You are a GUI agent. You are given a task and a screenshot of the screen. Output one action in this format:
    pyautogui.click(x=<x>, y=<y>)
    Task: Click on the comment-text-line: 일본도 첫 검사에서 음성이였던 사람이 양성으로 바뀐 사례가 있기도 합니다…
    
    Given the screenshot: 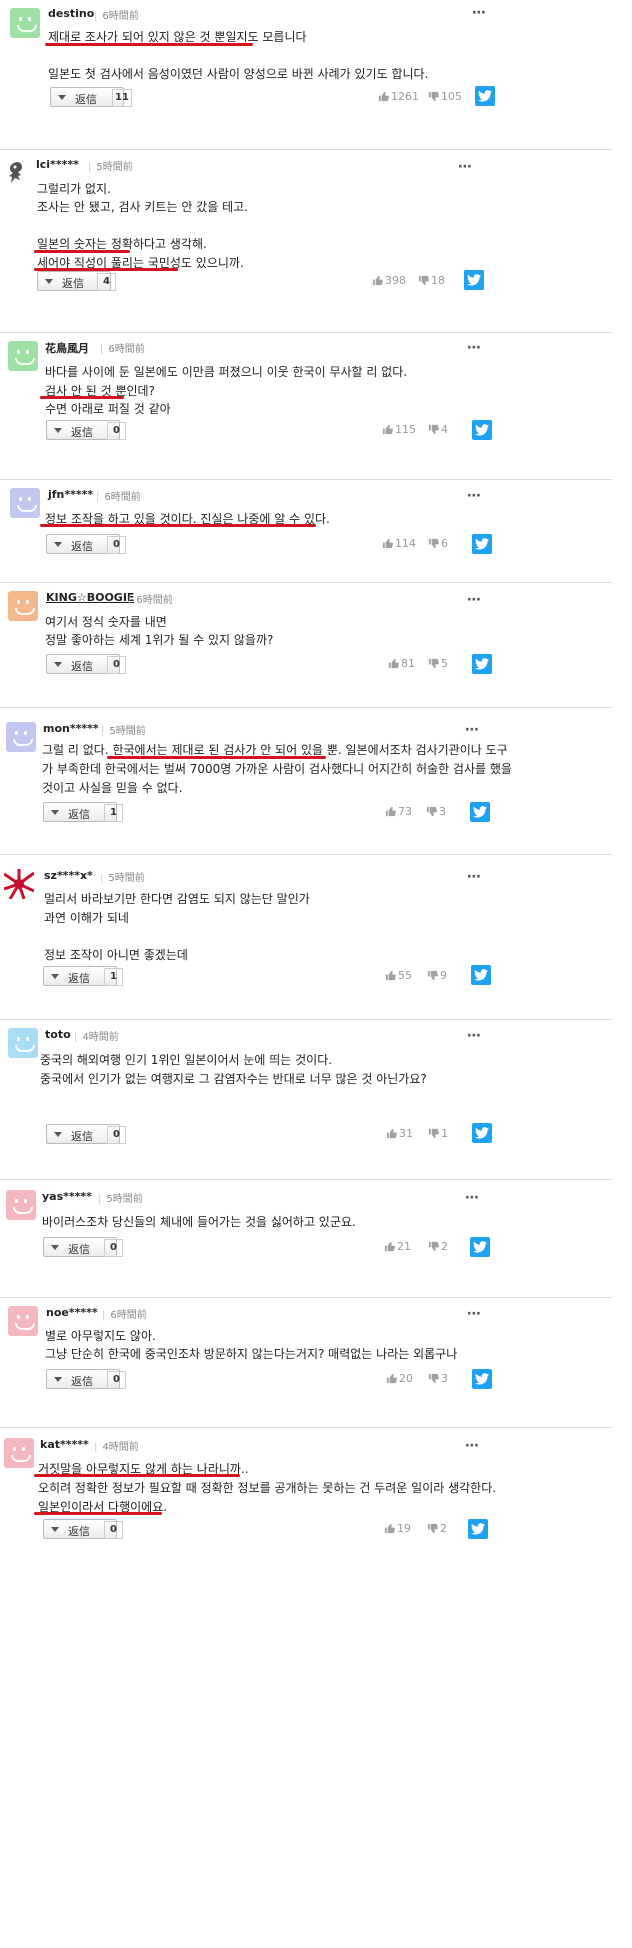 What is the action you would take?
    pyautogui.click(x=238, y=74)
    